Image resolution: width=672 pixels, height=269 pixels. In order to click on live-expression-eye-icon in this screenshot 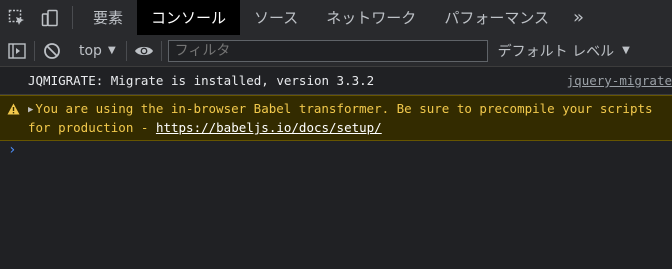, I will do `click(144, 50)`.